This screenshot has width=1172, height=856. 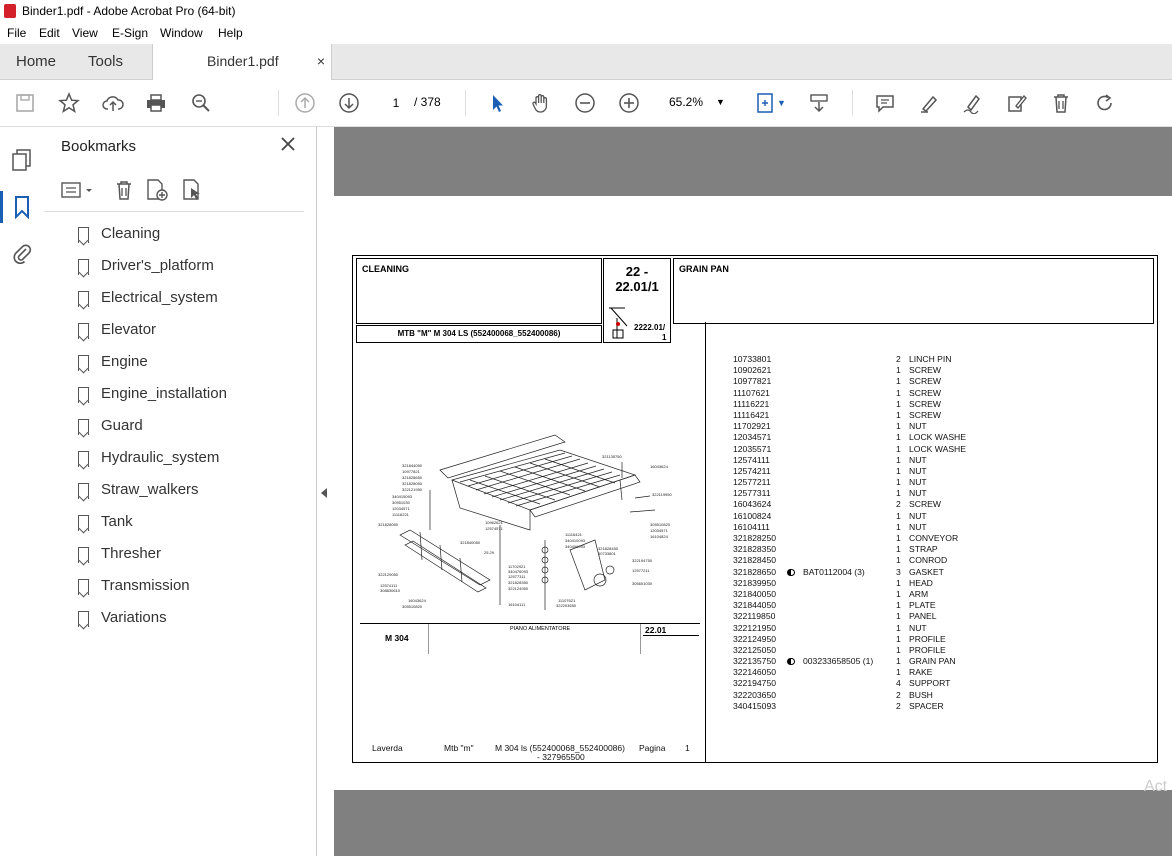 What do you see at coordinates (124, 361) in the screenshot?
I see `bookmark-label: Engine` at bounding box center [124, 361].